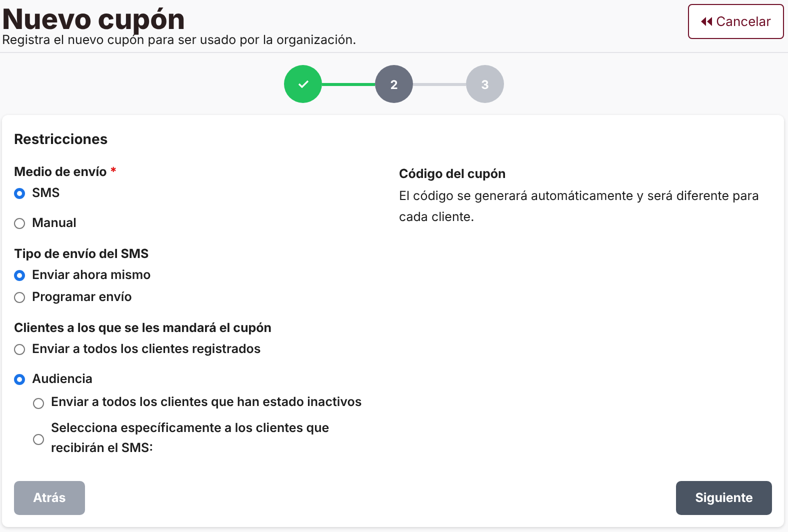  I want to click on group-title: Tipo de envío del SMS, so click(81, 254).